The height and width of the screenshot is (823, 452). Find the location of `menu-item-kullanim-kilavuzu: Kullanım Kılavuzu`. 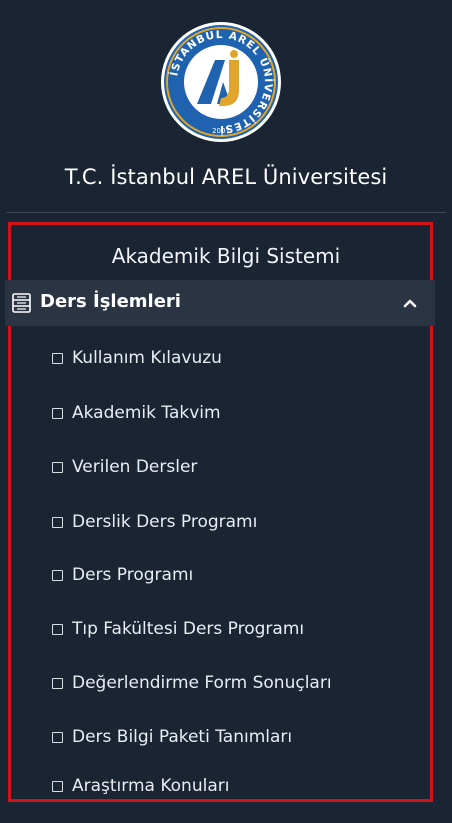

menu-item-kullanim-kilavuzu: Kullanım Kılavuzu is located at coordinates (137, 358).